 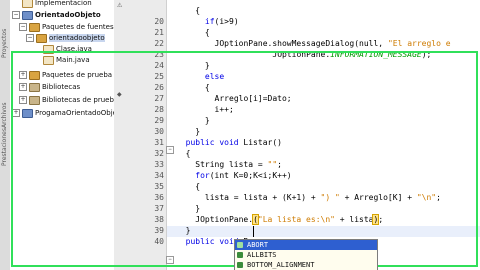 What do you see at coordinates (209, 21) in the screenshot?
I see `code-token: if` at bounding box center [209, 21].